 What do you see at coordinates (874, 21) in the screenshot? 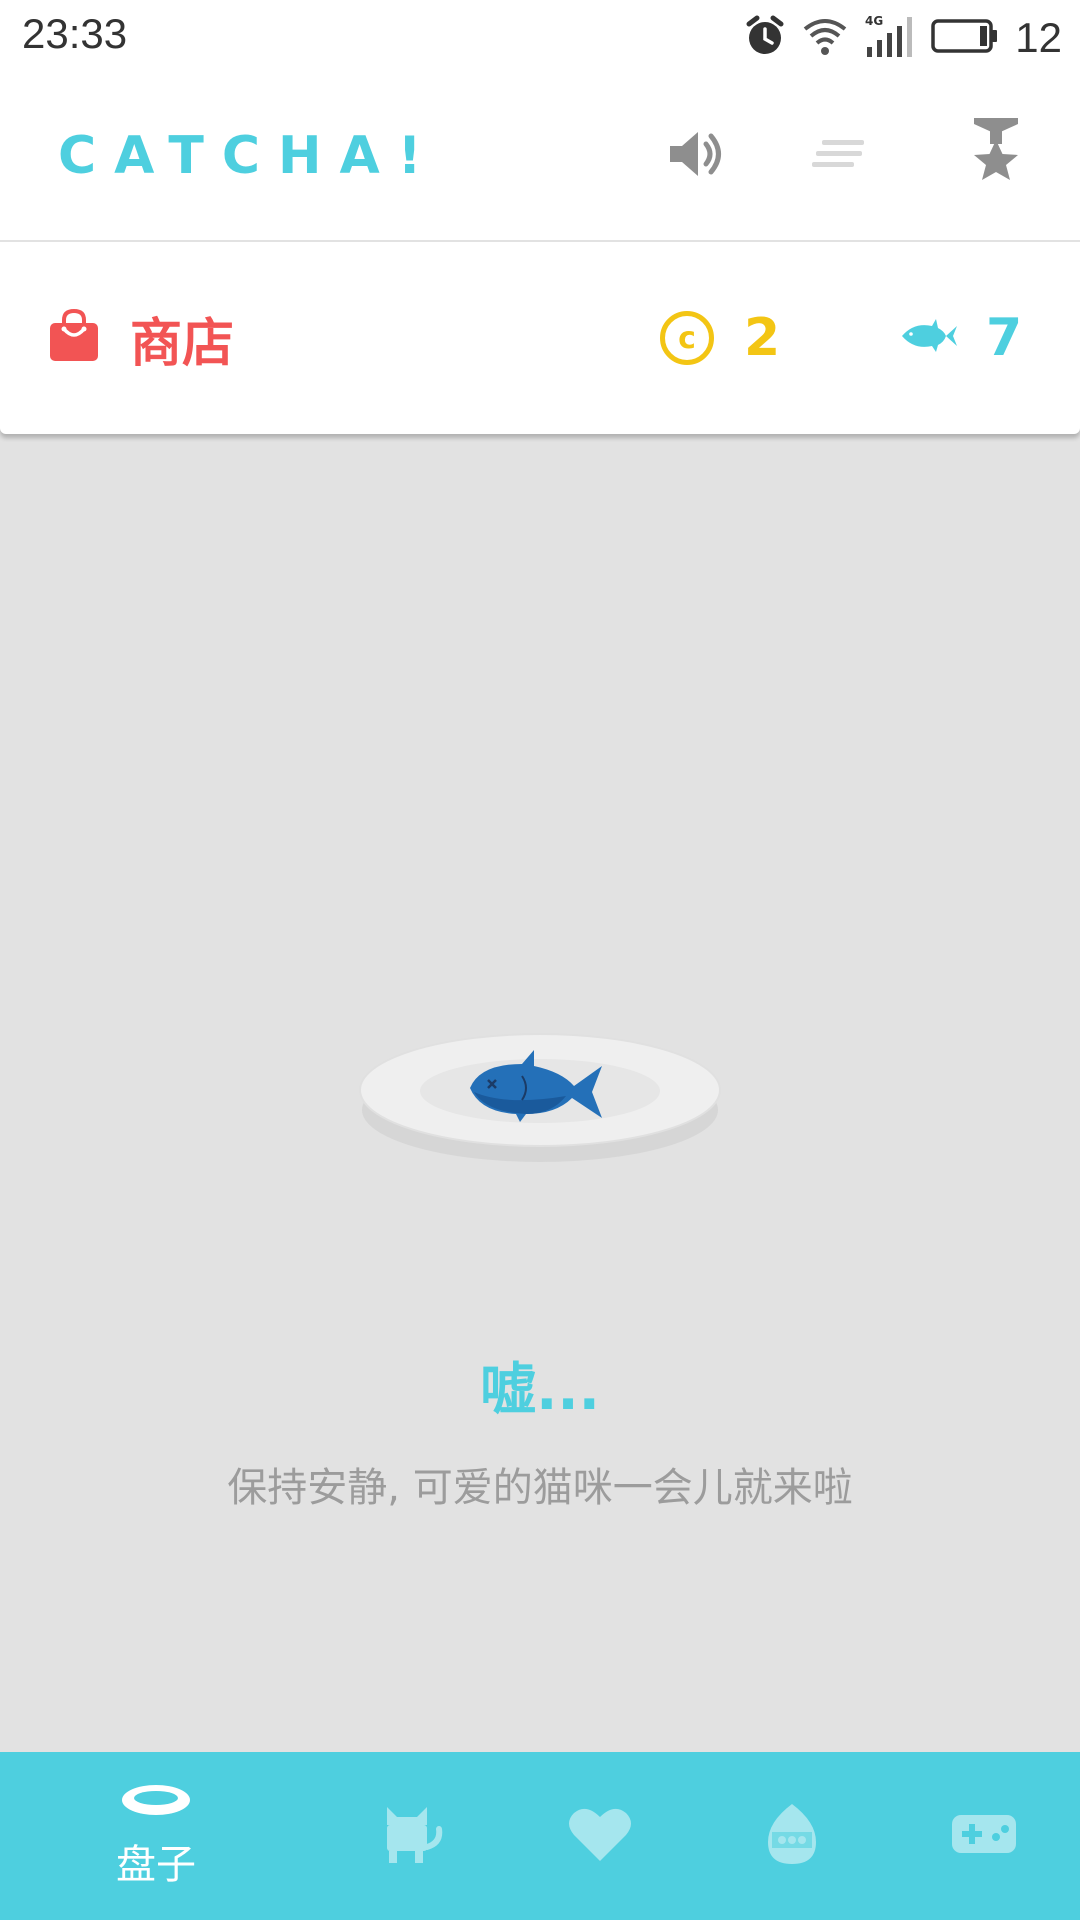
I see `svg-text: 4G` at bounding box center [874, 21].